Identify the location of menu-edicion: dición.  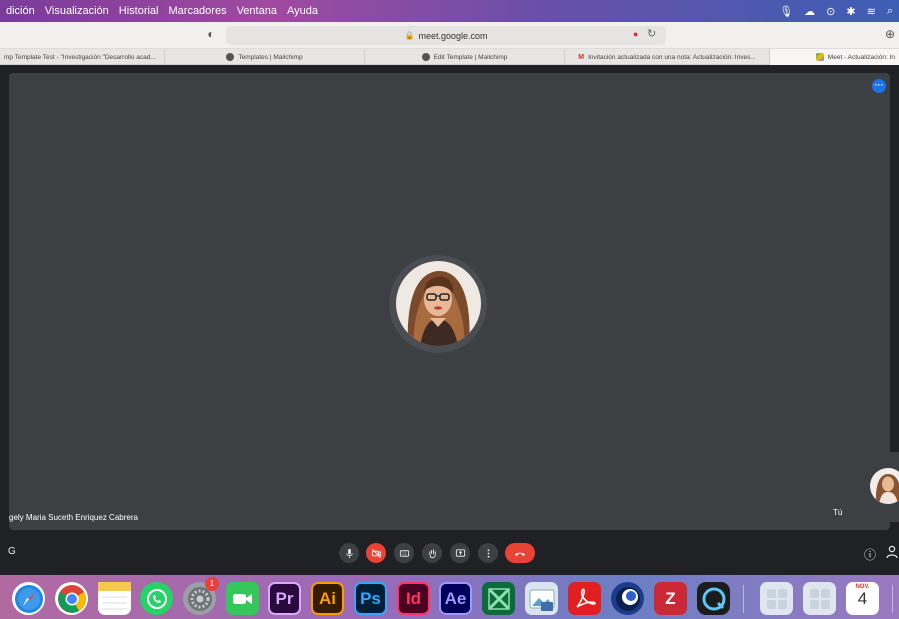
(20, 11).